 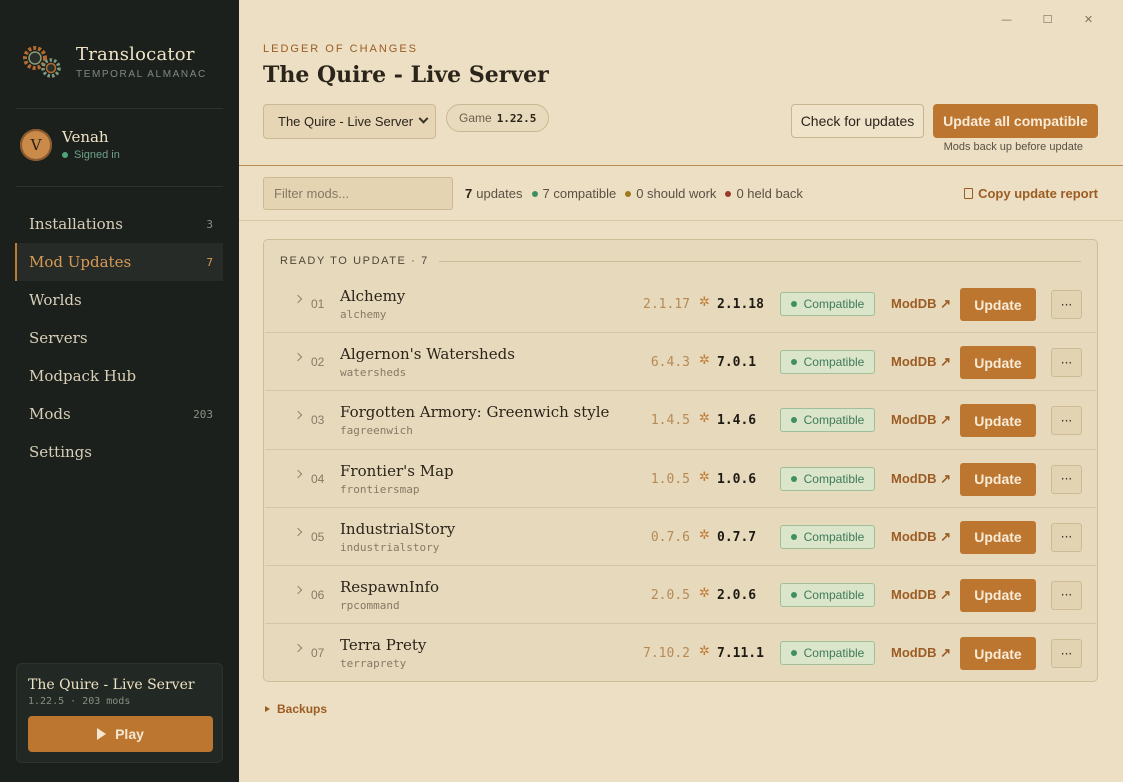 I want to click on game-version: 1.22.5, so click(x=516, y=118).